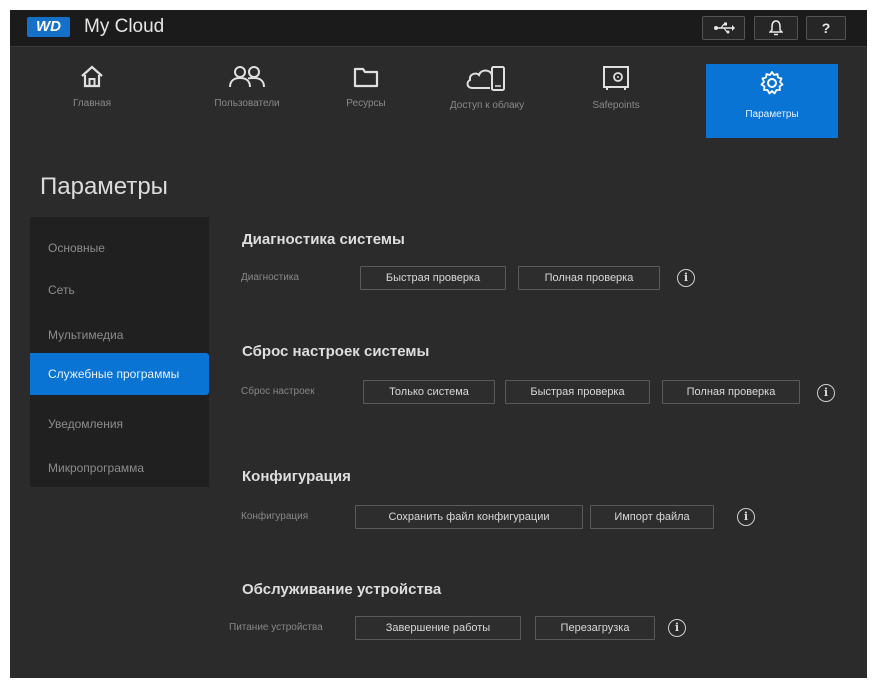  I want to click on shutdown-button: Завершение работы, so click(438, 628).